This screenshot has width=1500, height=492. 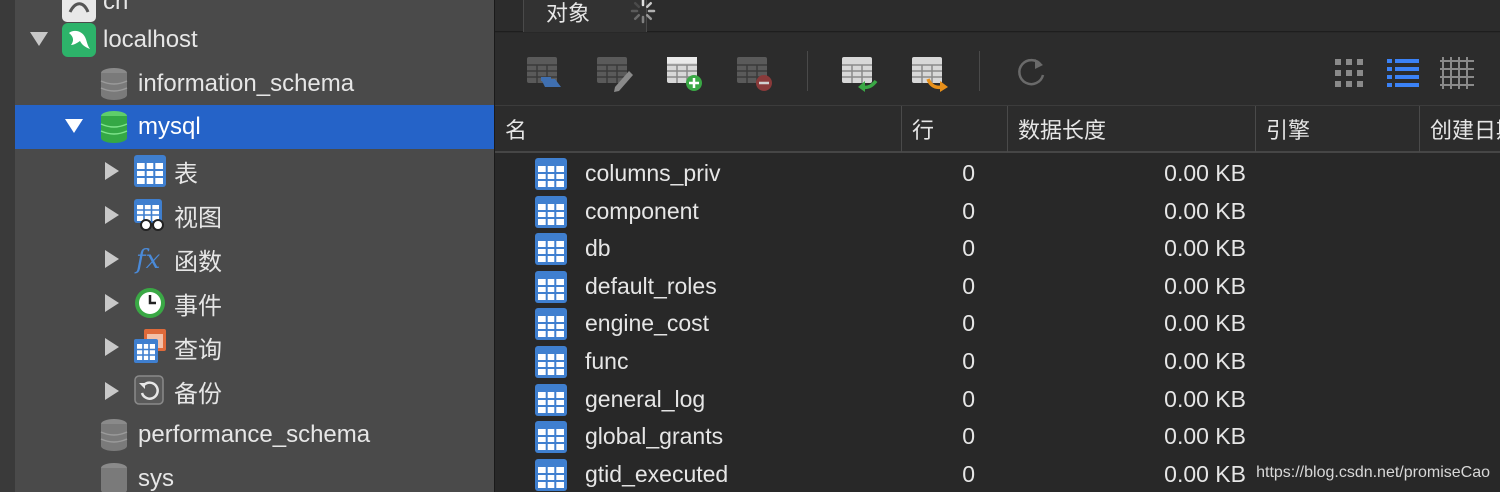 What do you see at coordinates (198, 350) in the screenshot?
I see `sidebar-item-label: 查询` at bounding box center [198, 350].